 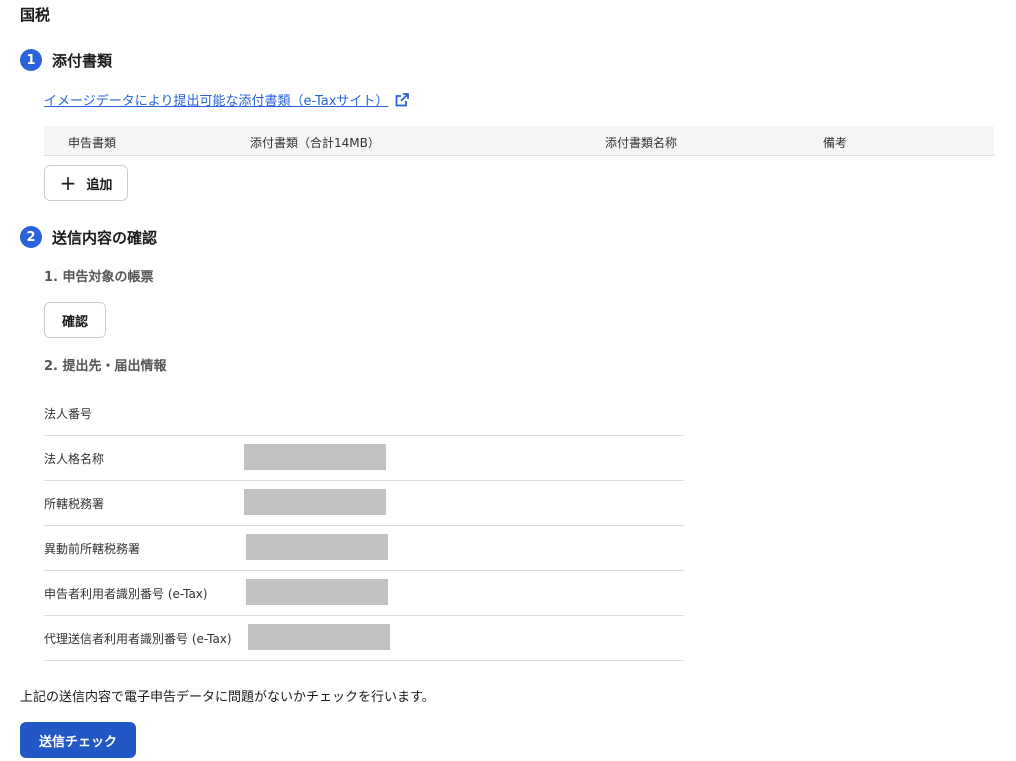 I want to click on step1-number-badge: 1, so click(x=31, y=60).